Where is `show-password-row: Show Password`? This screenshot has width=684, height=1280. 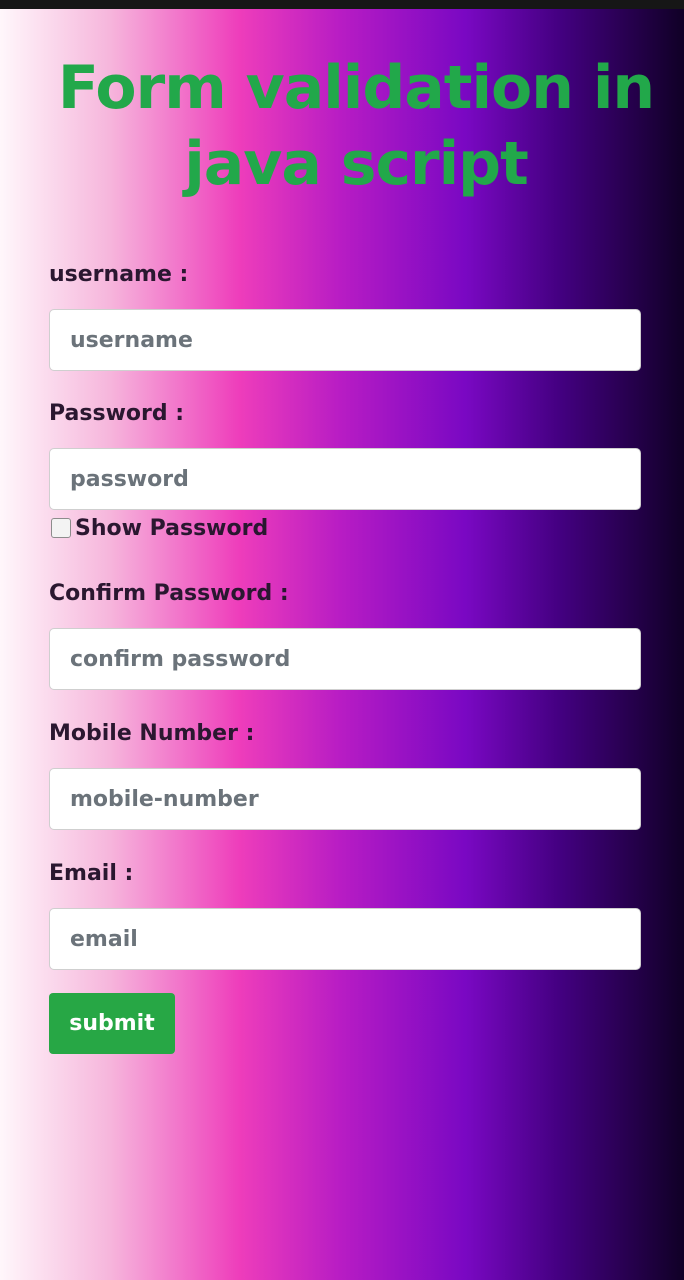 show-password-row: Show Password is located at coordinates (158, 528).